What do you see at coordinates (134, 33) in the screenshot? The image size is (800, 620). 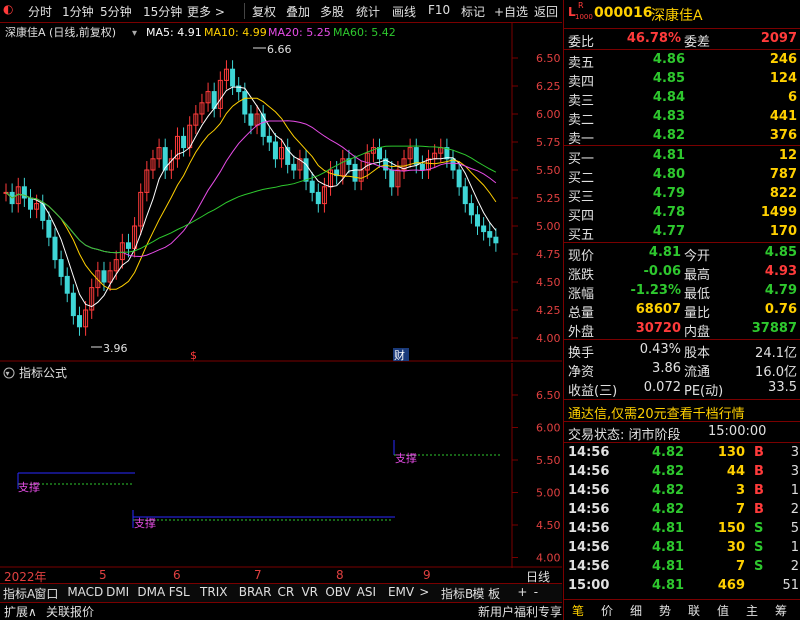 I see `chart-dropdown-icon: ▾` at bounding box center [134, 33].